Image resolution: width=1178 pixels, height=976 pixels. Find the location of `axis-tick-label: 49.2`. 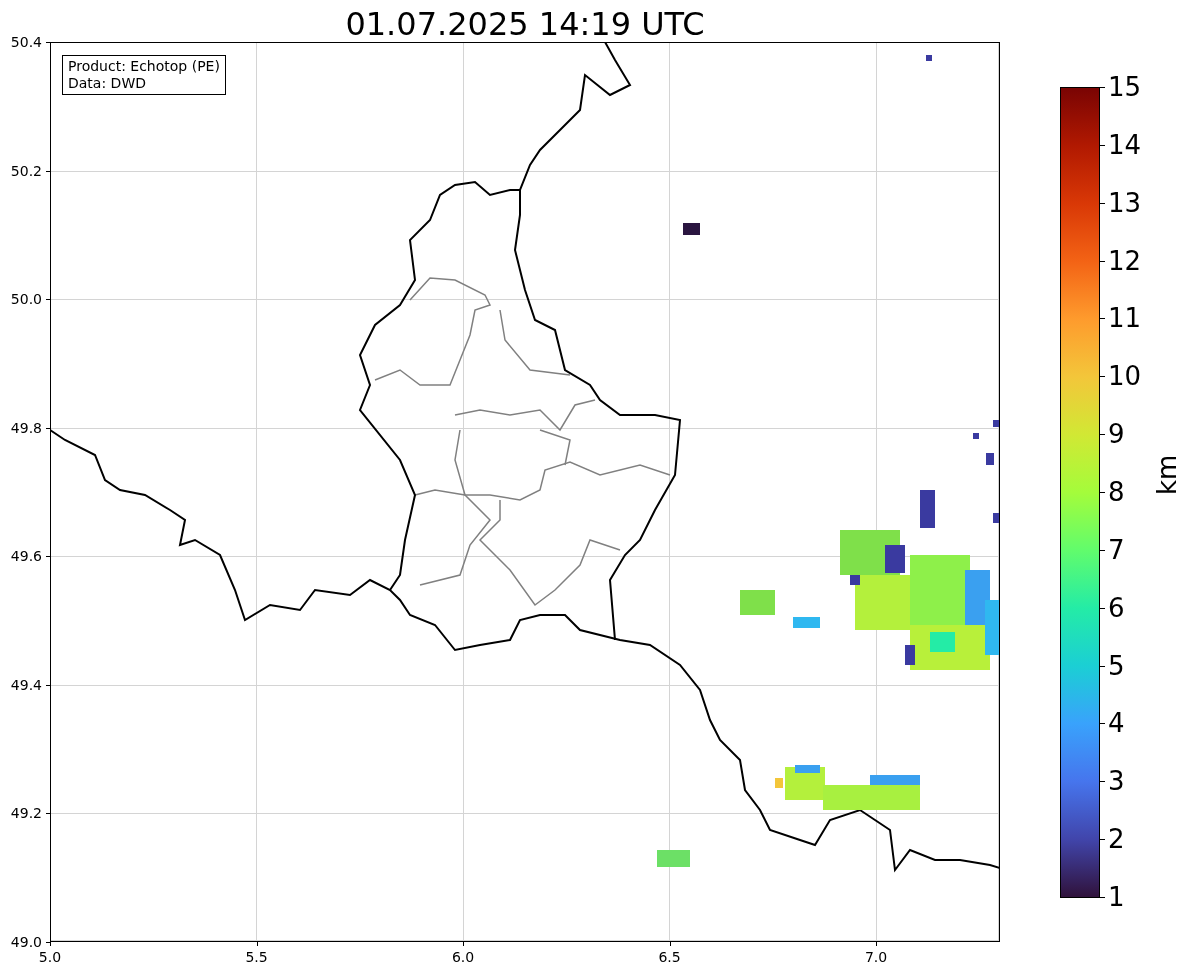

axis-tick-label: 49.2 is located at coordinates (26, 813).